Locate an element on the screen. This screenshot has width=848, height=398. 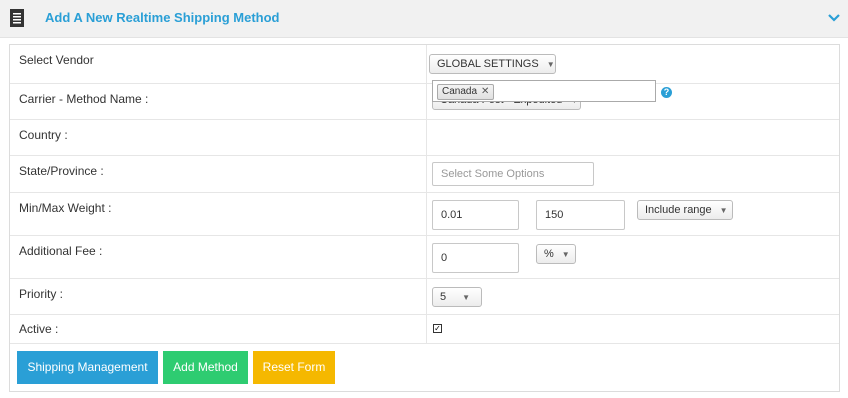
shipping-management-button: Shipping Management is located at coordinates (87, 367).